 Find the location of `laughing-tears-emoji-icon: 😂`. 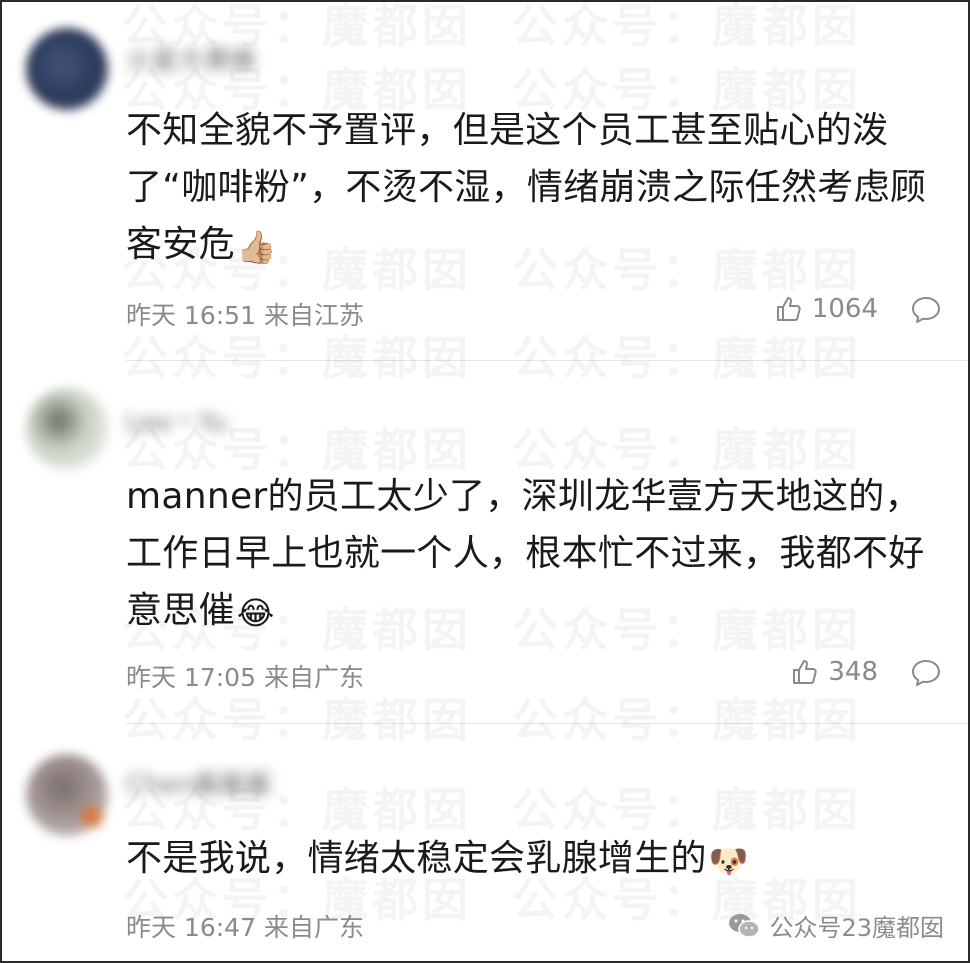

laughing-tears-emoji-icon: 😂 is located at coordinates (255, 613).